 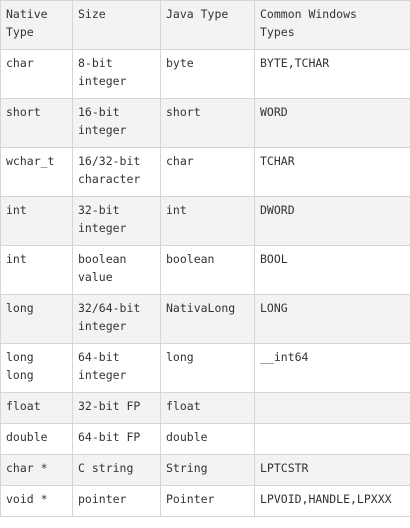 What do you see at coordinates (92, 14) in the screenshot?
I see `header-label: Size` at bounding box center [92, 14].